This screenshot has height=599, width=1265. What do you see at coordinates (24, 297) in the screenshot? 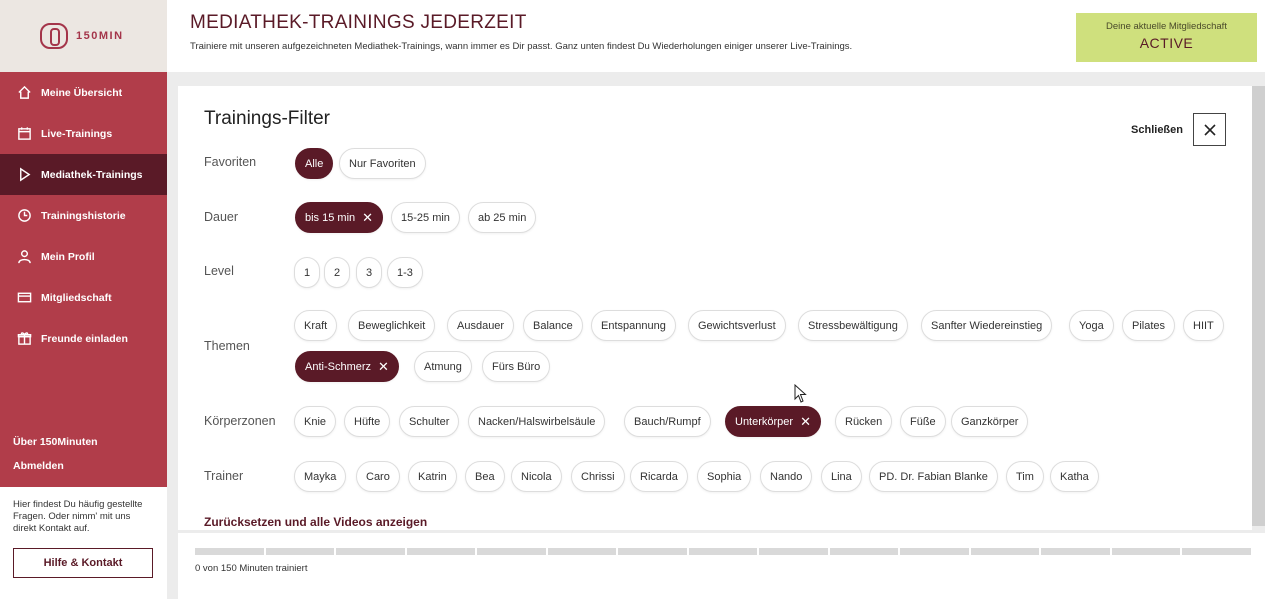
I see `card-icon` at bounding box center [24, 297].